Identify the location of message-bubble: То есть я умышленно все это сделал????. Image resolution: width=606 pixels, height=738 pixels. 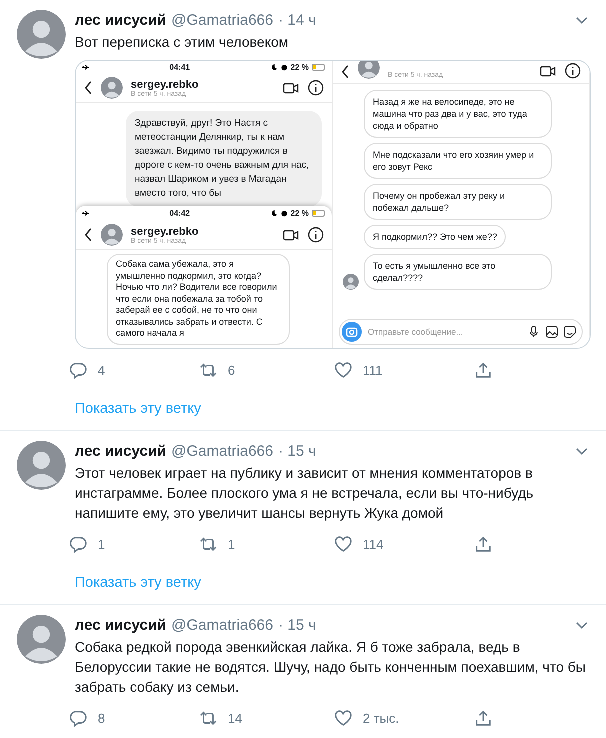
(458, 272).